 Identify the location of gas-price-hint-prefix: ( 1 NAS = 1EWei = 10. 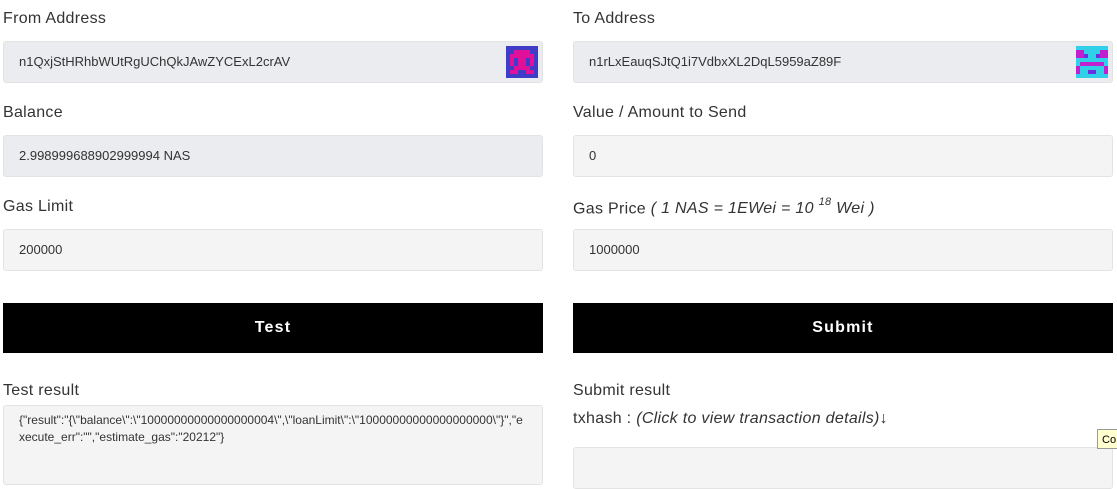
(732, 209).